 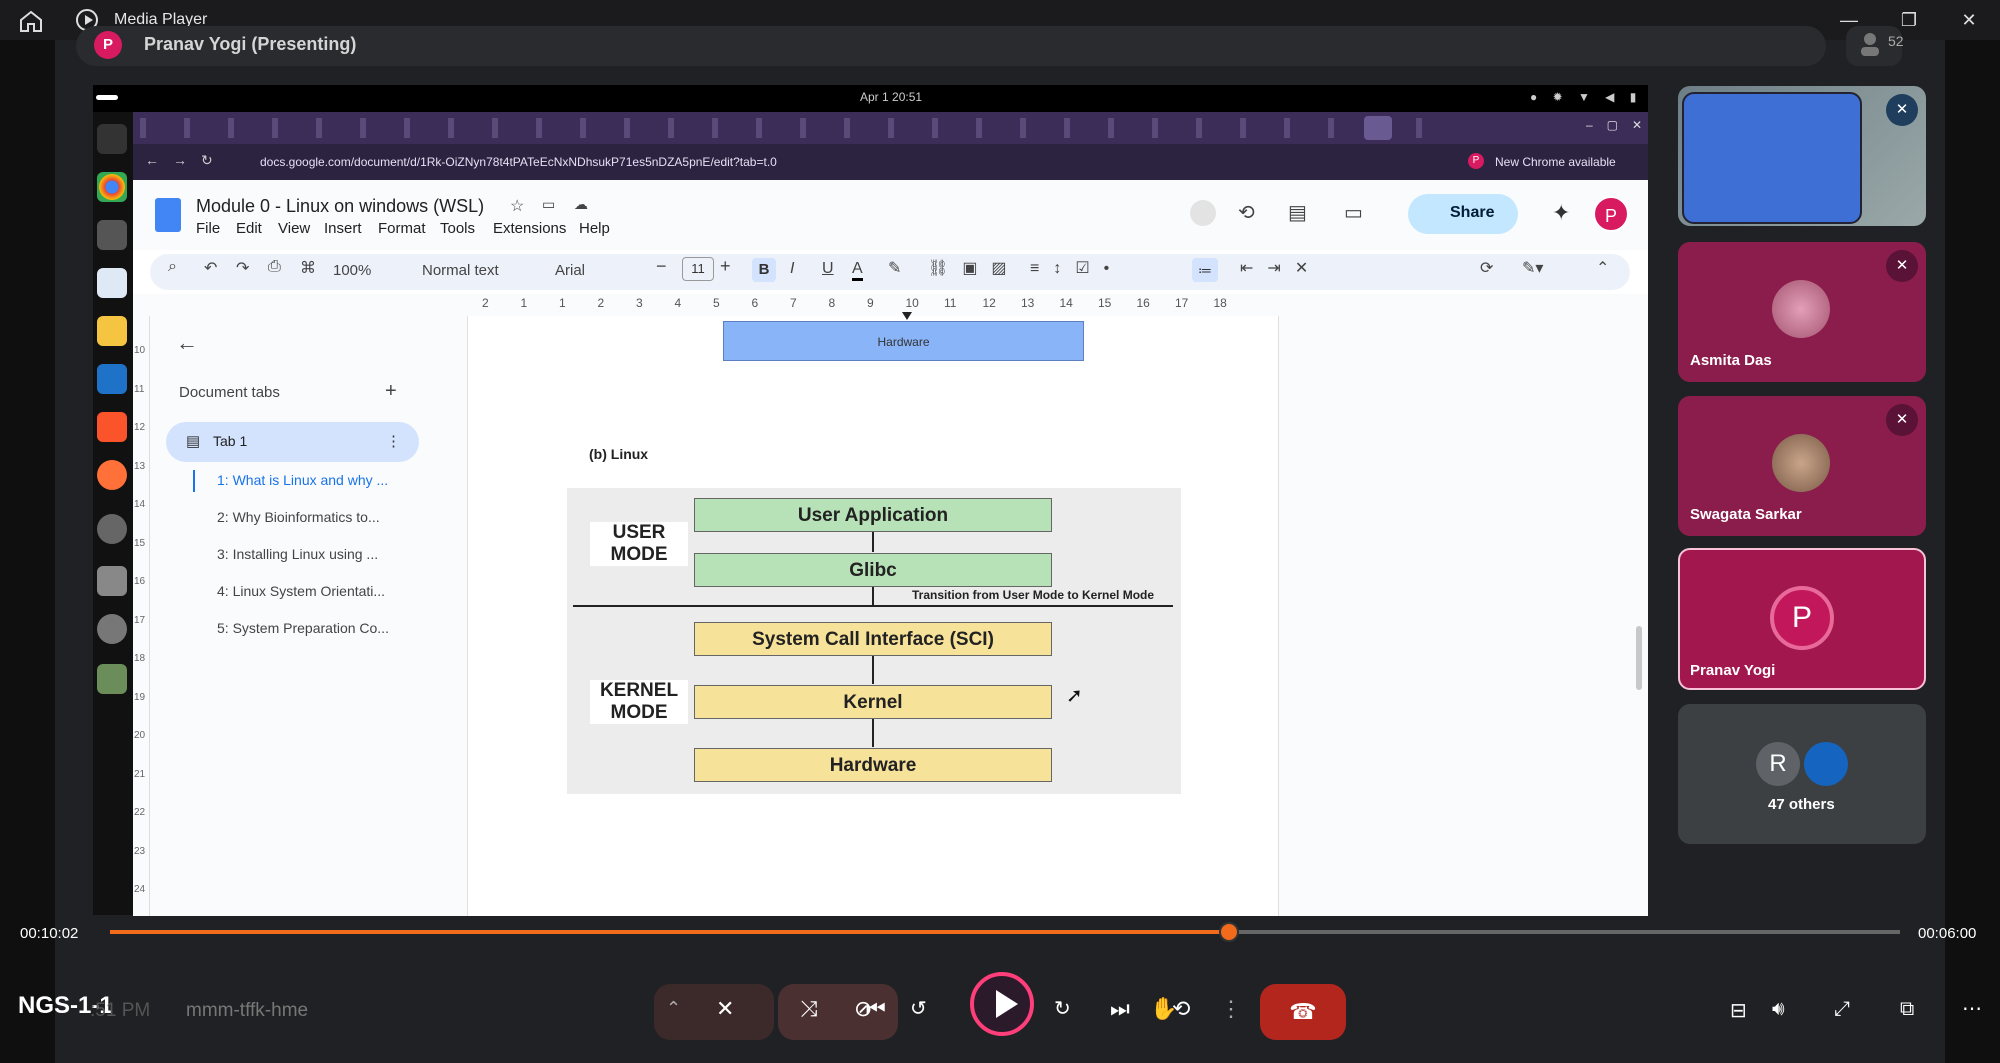 What do you see at coordinates (1555, 162) in the screenshot?
I see `new-chrome-available: New Chrome available` at bounding box center [1555, 162].